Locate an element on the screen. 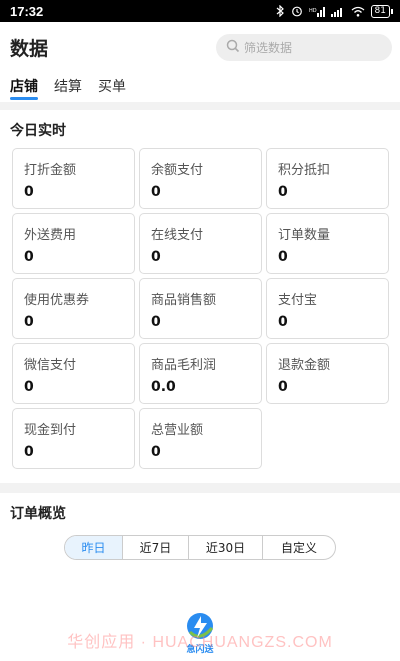  metric-label: 外送费用 is located at coordinates (50, 235).